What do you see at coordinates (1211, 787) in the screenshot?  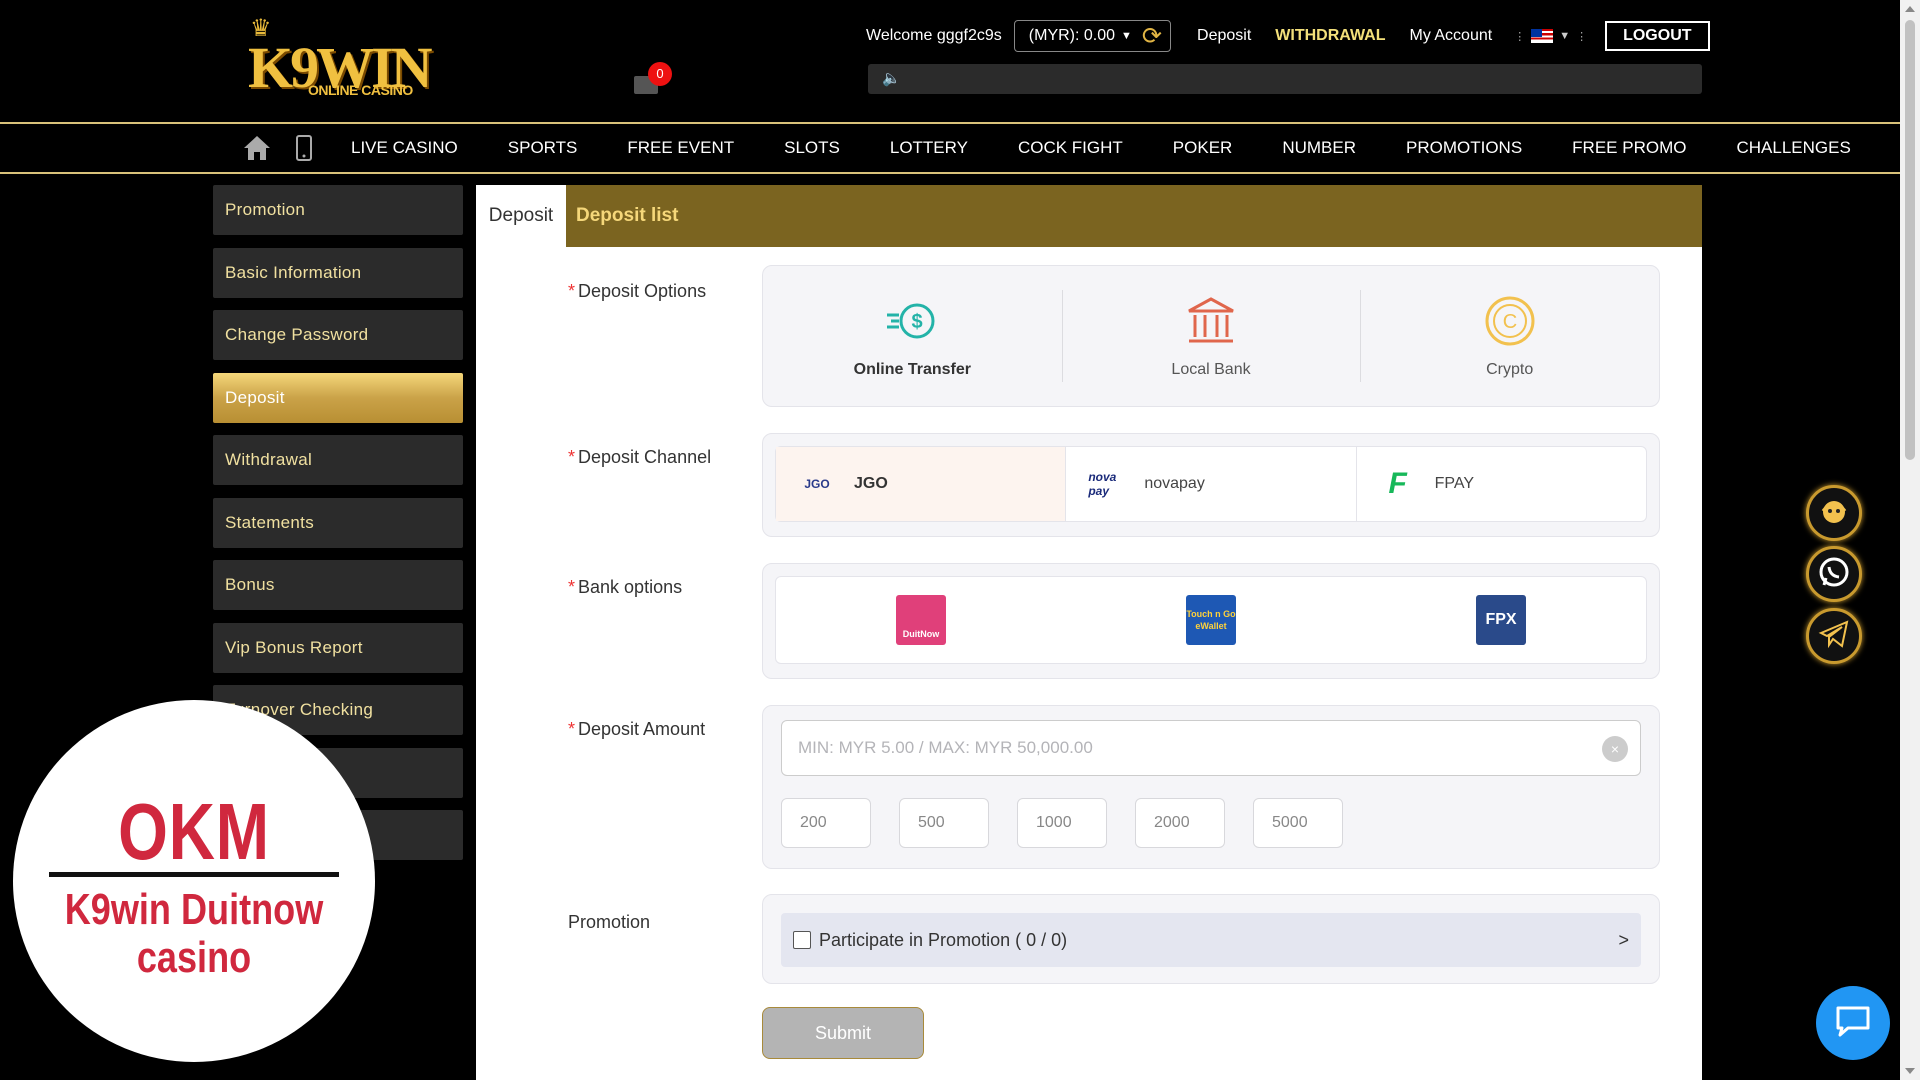 I see `deposit-amount-box: × 200 500 1000 2000 5000` at bounding box center [1211, 787].